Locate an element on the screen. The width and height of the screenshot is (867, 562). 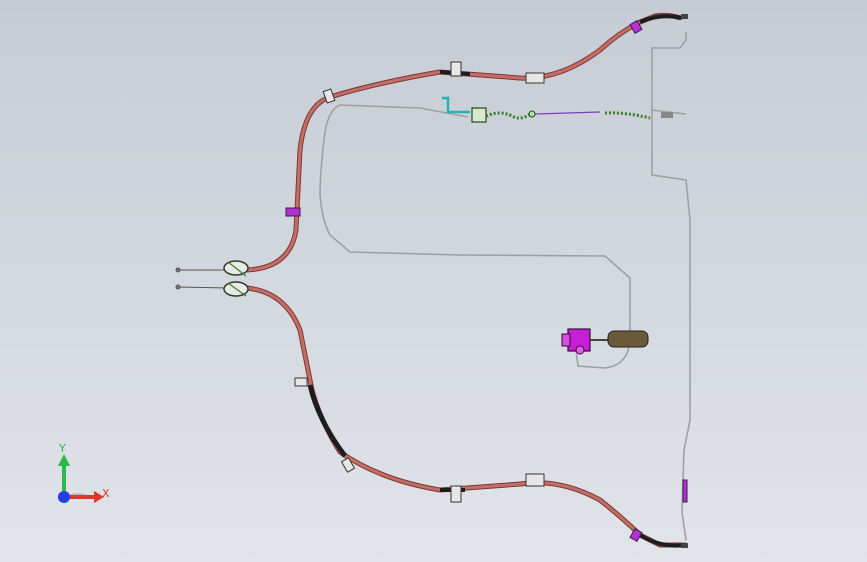
upper-sensor-line is located at coordinates (546, 109).